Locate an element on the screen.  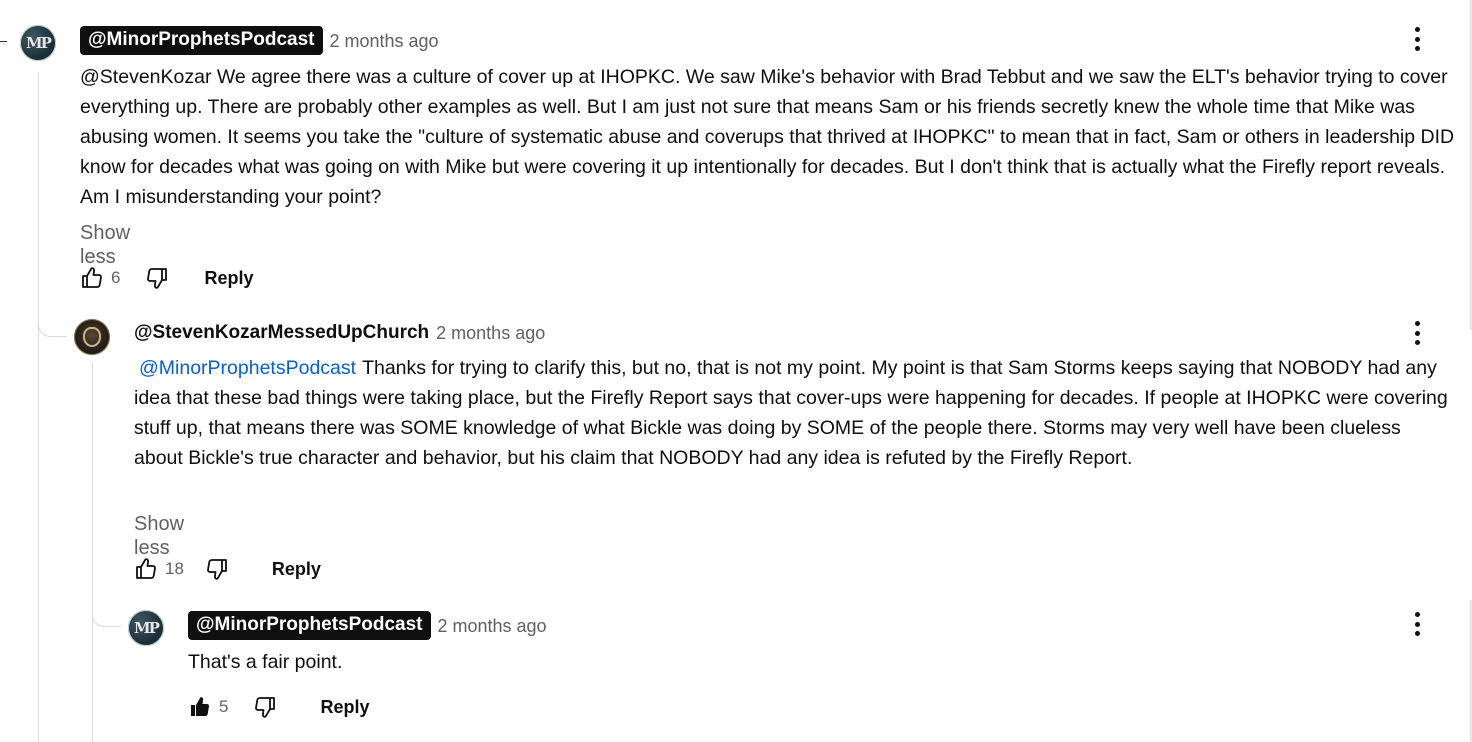
comment-actions: 5 Reply is located at coordinates (277, 707).